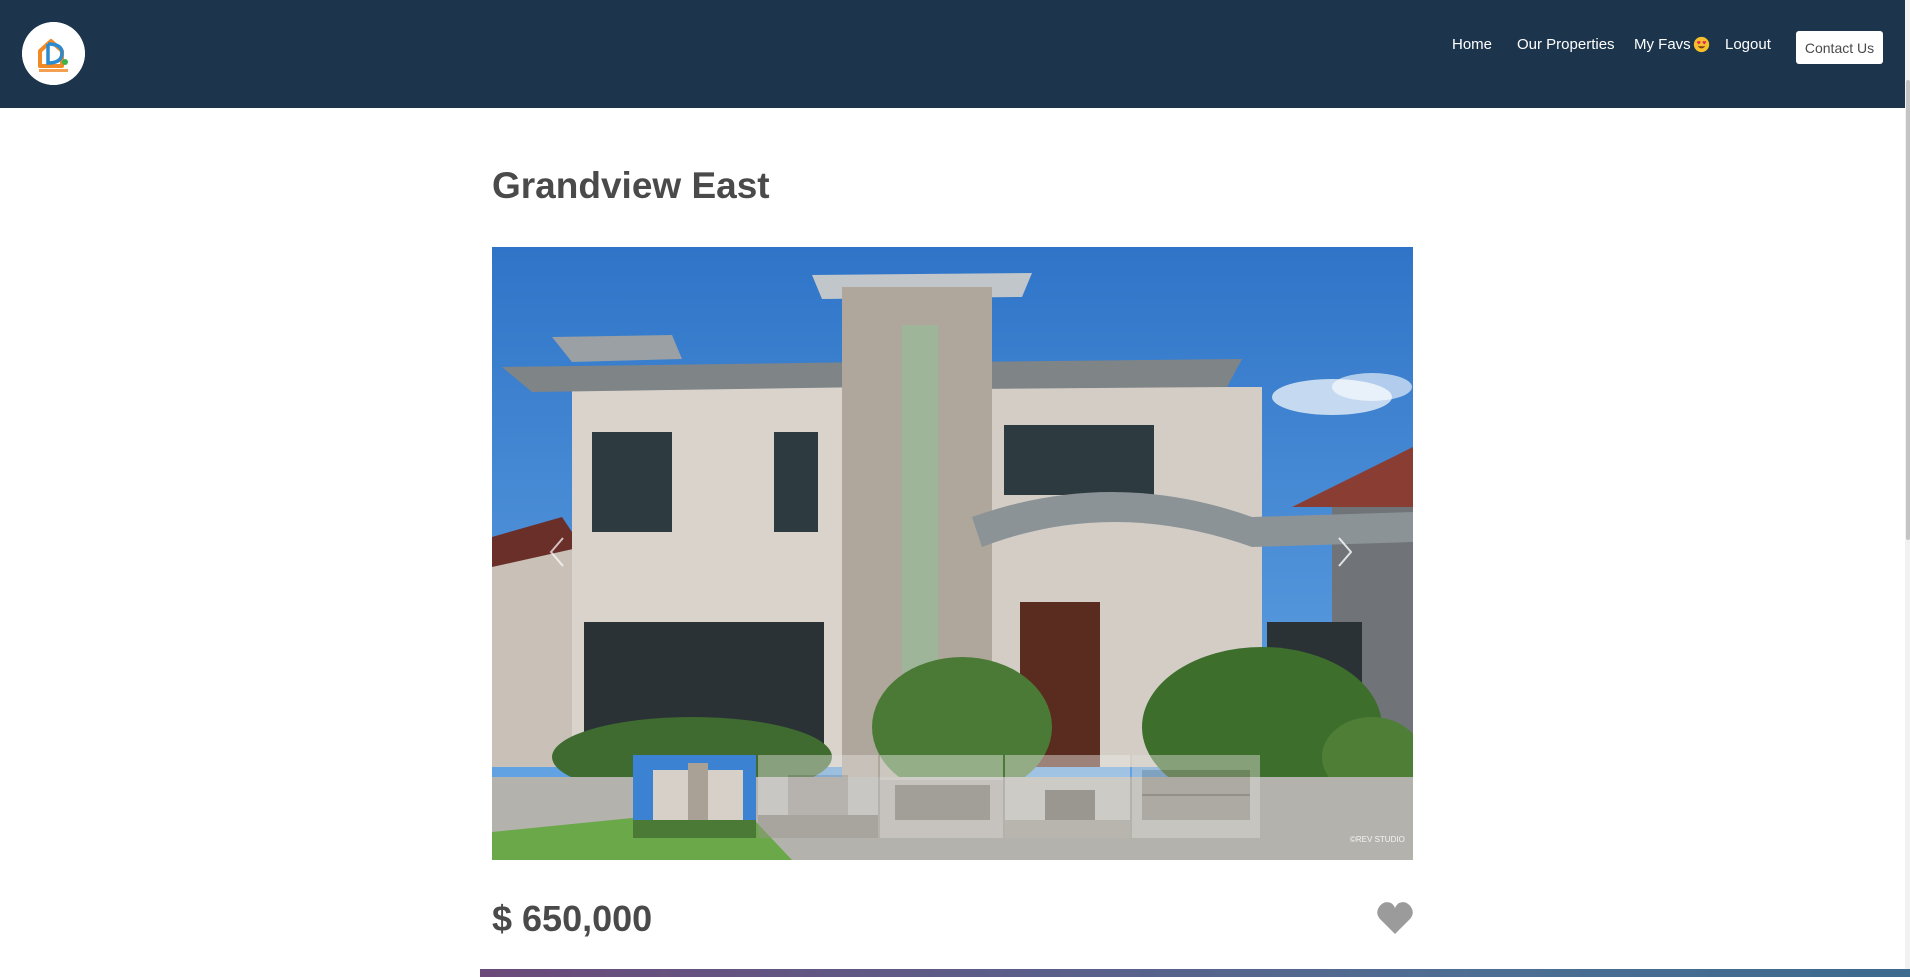 This screenshot has height=977, width=1910. Describe the element at coordinates (1839, 47) in the screenshot. I see `contact-us-button: Contact Us` at that location.